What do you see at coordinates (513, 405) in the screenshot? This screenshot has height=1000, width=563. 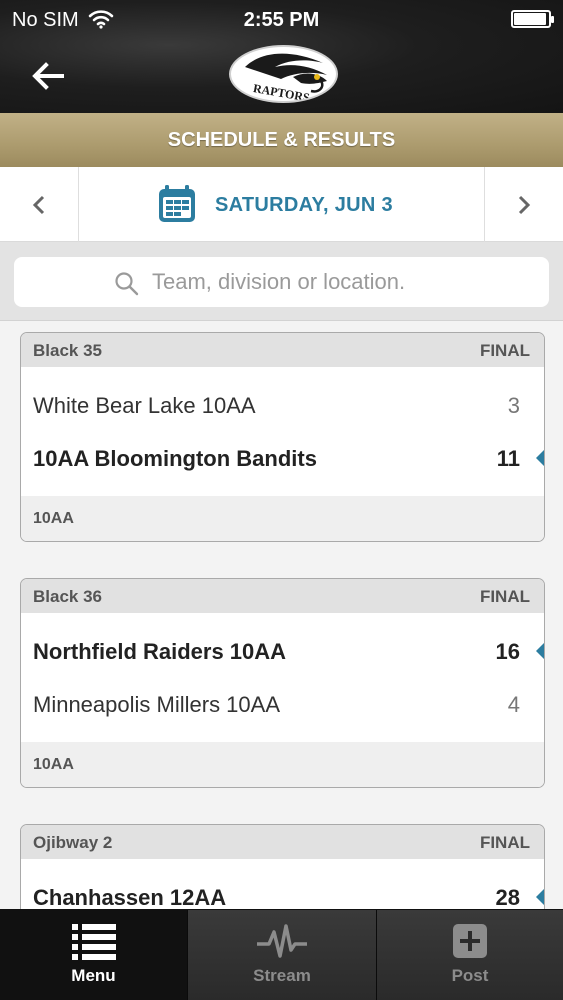 I see `team-score: 3` at bounding box center [513, 405].